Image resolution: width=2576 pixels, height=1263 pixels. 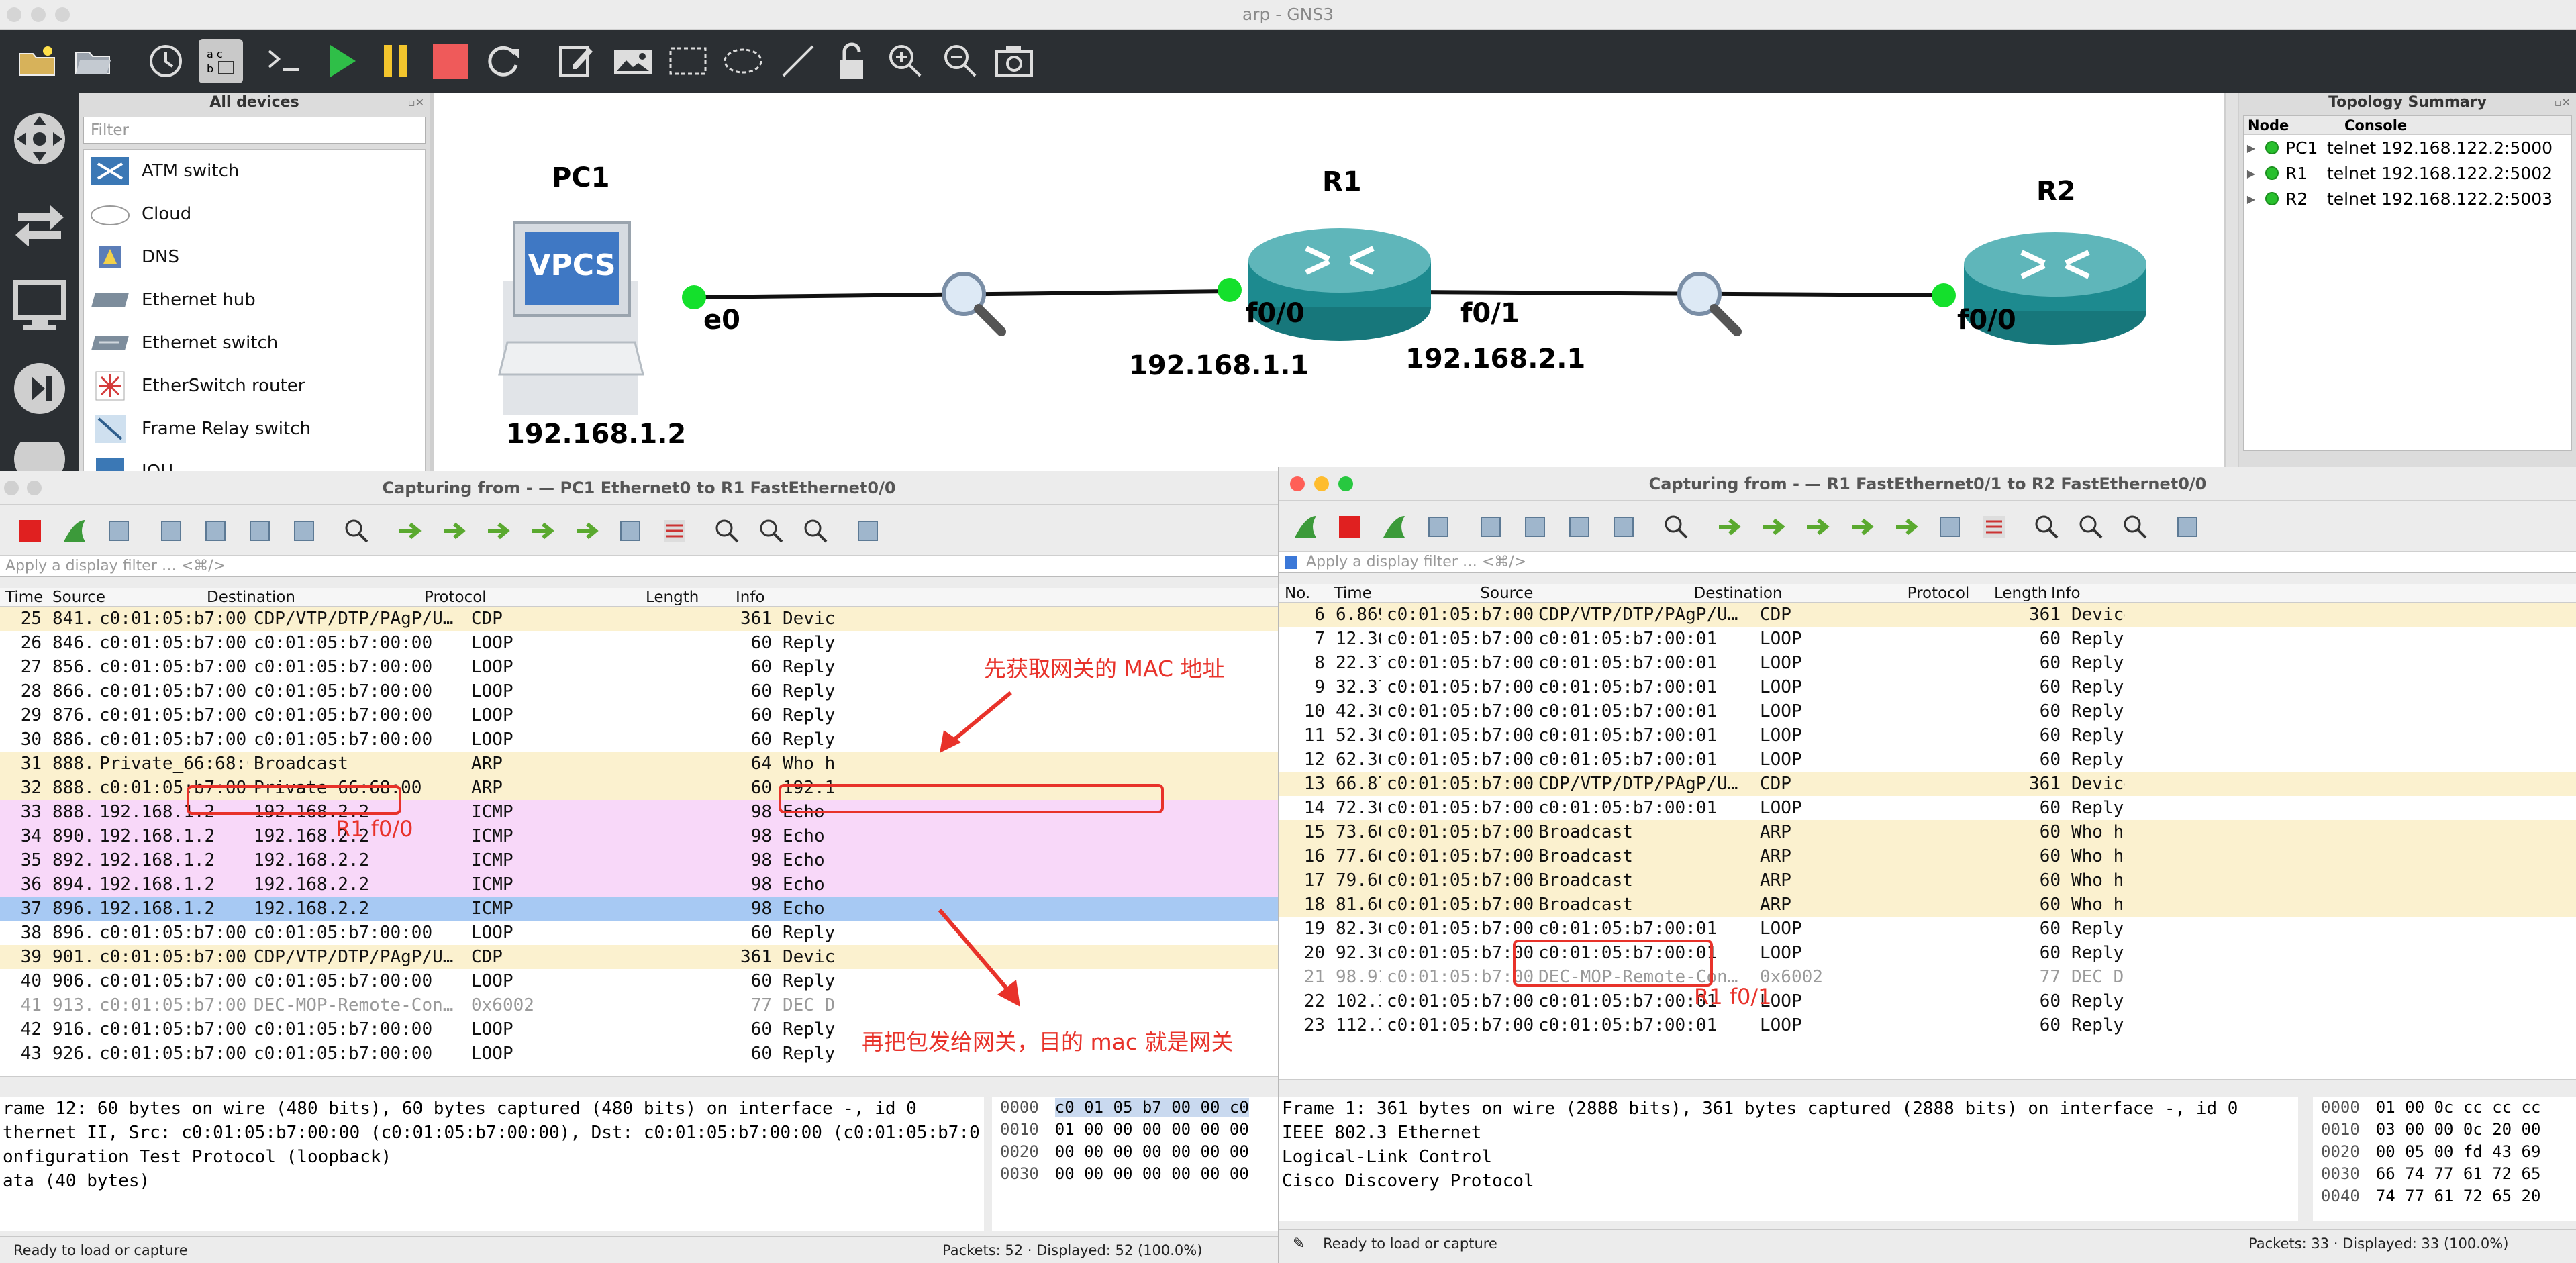 What do you see at coordinates (633, 61) in the screenshot?
I see `insert-picture-icon` at bounding box center [633, 61].